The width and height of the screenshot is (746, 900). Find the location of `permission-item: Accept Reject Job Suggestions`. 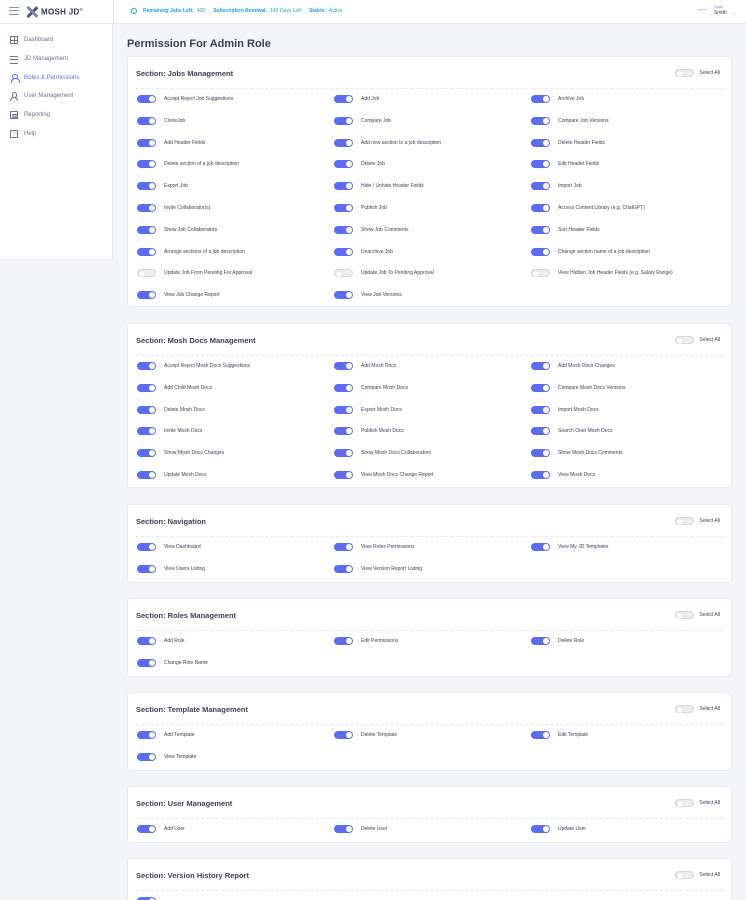

permission-item: Accept Reject Job Suggestions is located at coordinates (185, 99).